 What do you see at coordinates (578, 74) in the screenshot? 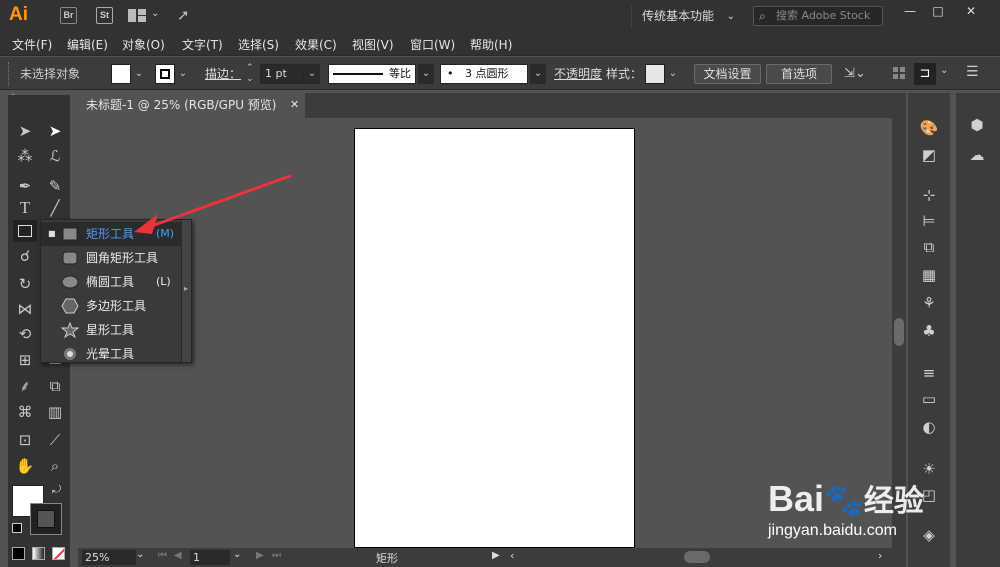
I see `opacity-label: 不透明度` at bounding box center [578, 74].